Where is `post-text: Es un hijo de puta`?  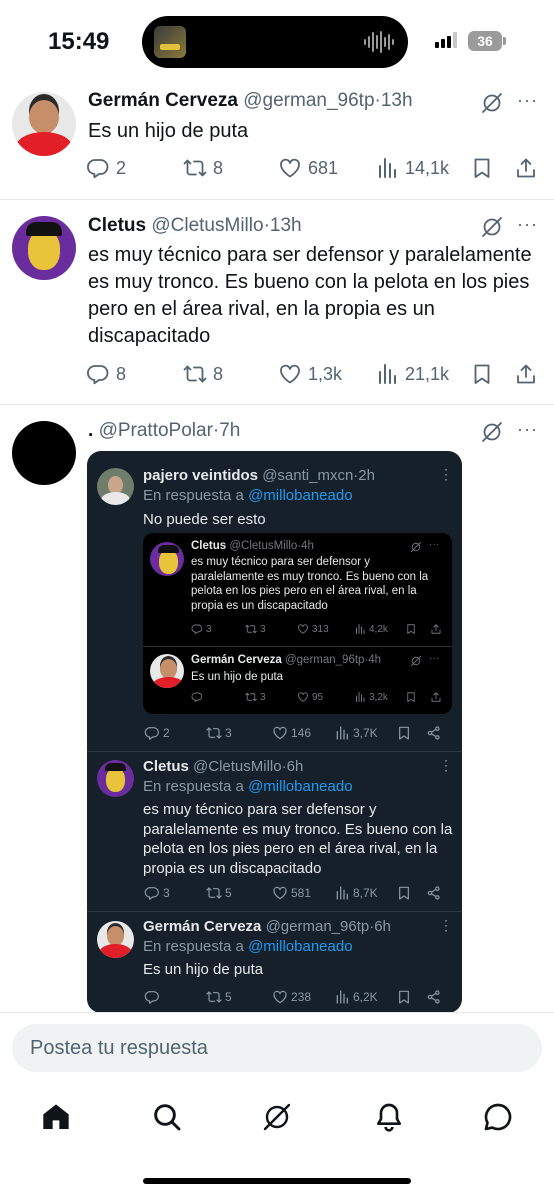 post-text: Es un hijo de puta is located at coordinates (203, 969).